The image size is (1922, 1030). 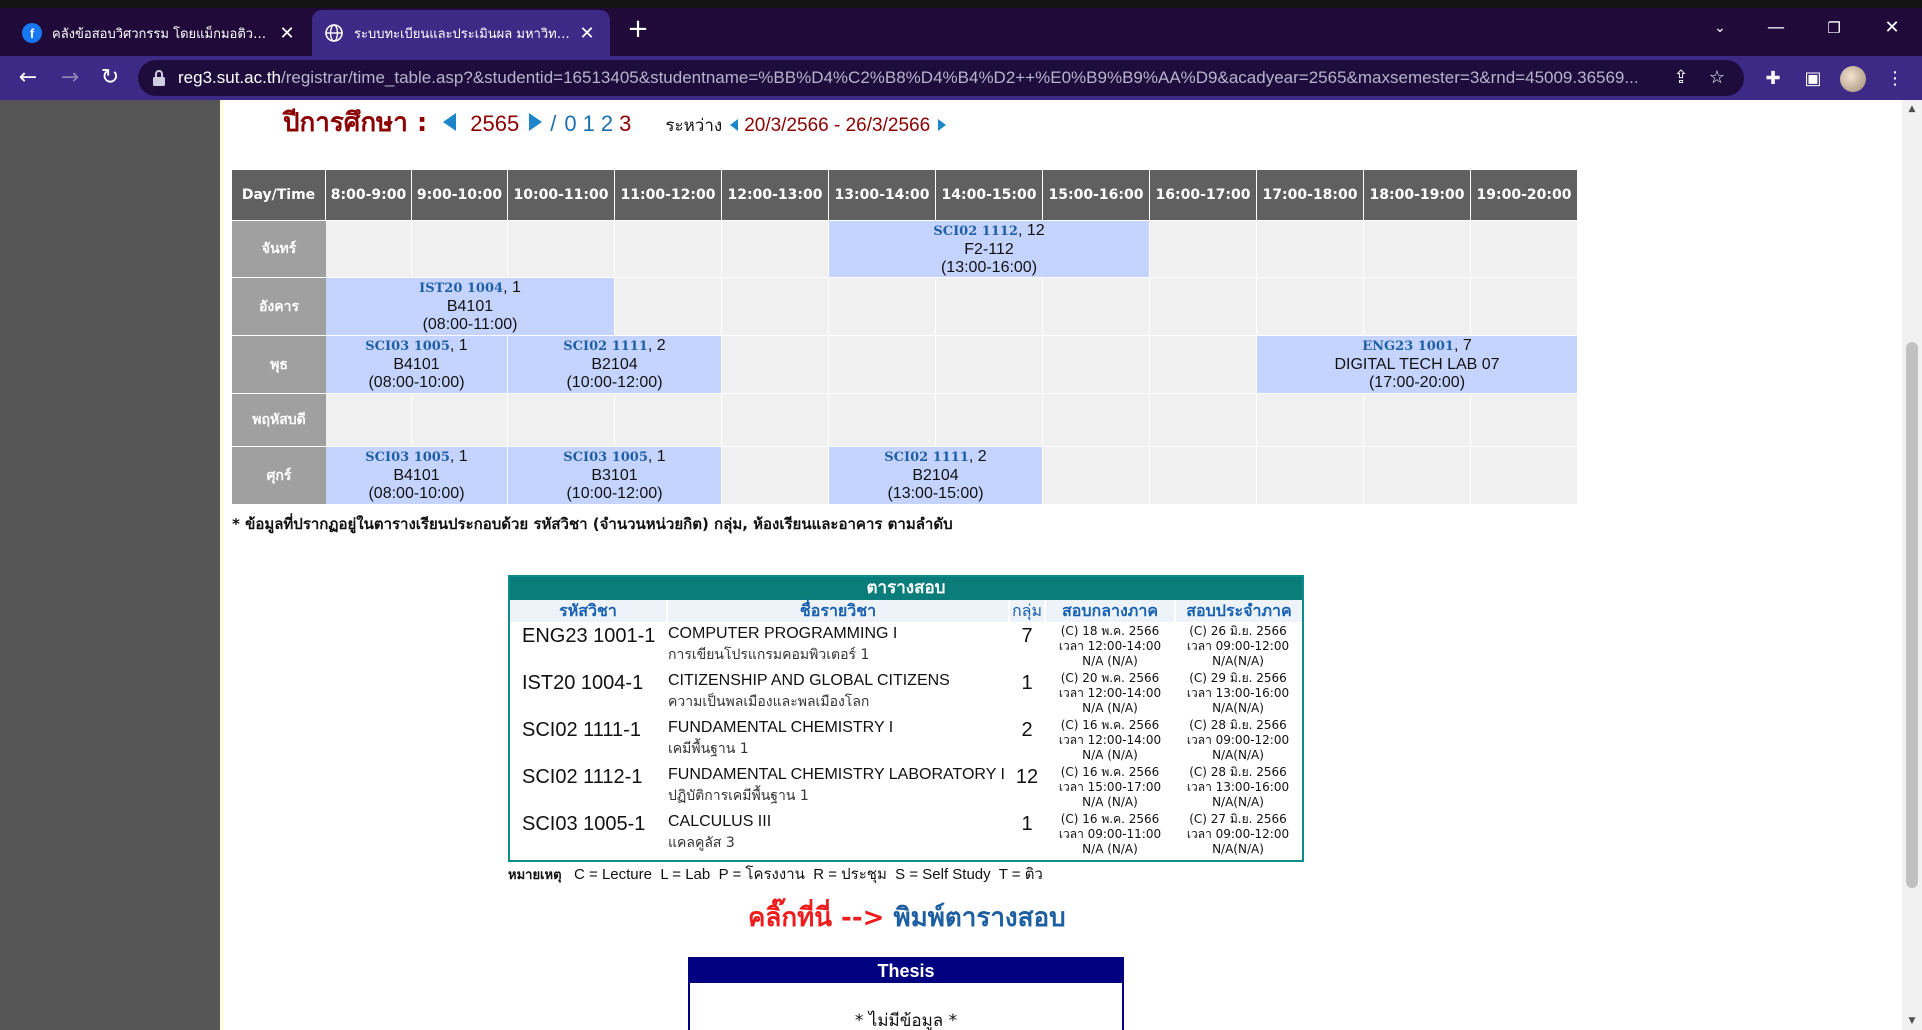 What do you see at coordinates (1238, 819) in the screenshot?
I see `exam-date: (C) 27 มิ.ย. 2566` at bounding box center [1238, 819].